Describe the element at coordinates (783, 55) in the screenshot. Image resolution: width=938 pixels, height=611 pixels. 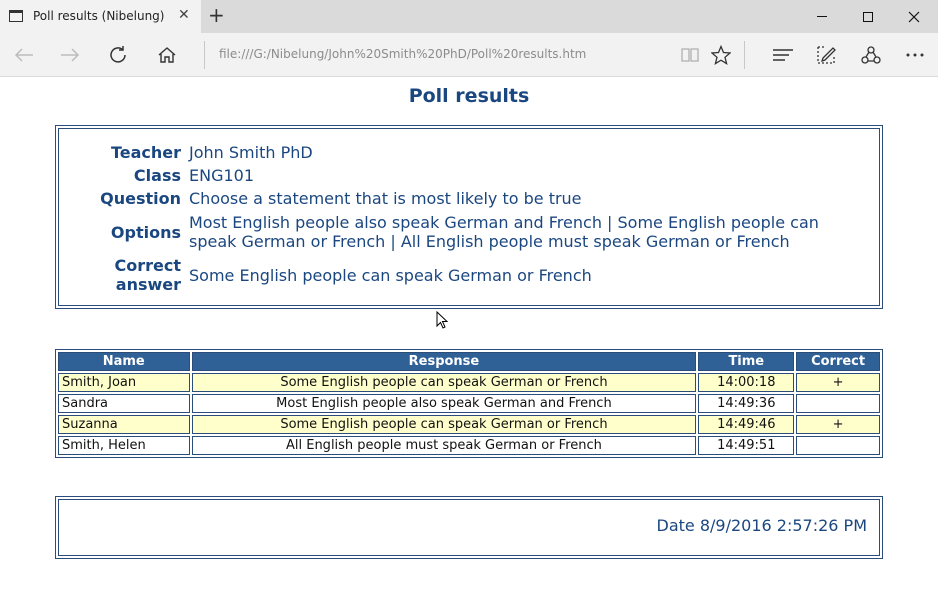
I see `hub-icon` at that location.